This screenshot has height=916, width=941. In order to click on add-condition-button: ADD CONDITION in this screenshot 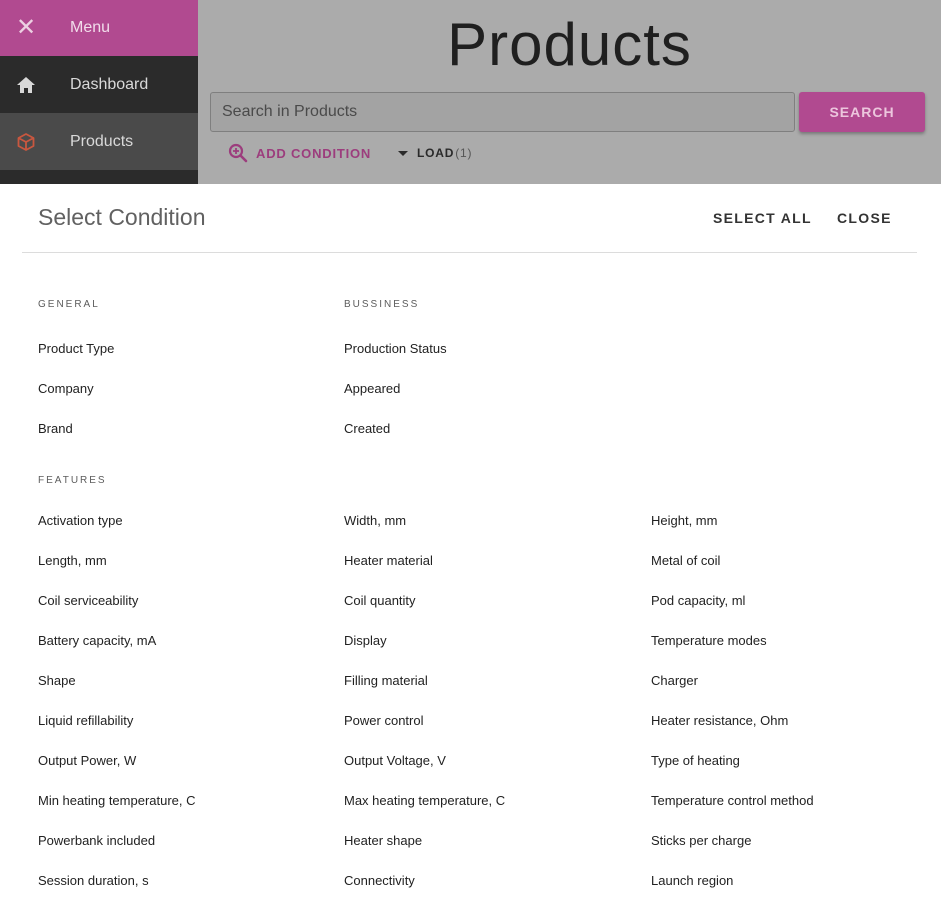, I will do `click(299, 153)`.